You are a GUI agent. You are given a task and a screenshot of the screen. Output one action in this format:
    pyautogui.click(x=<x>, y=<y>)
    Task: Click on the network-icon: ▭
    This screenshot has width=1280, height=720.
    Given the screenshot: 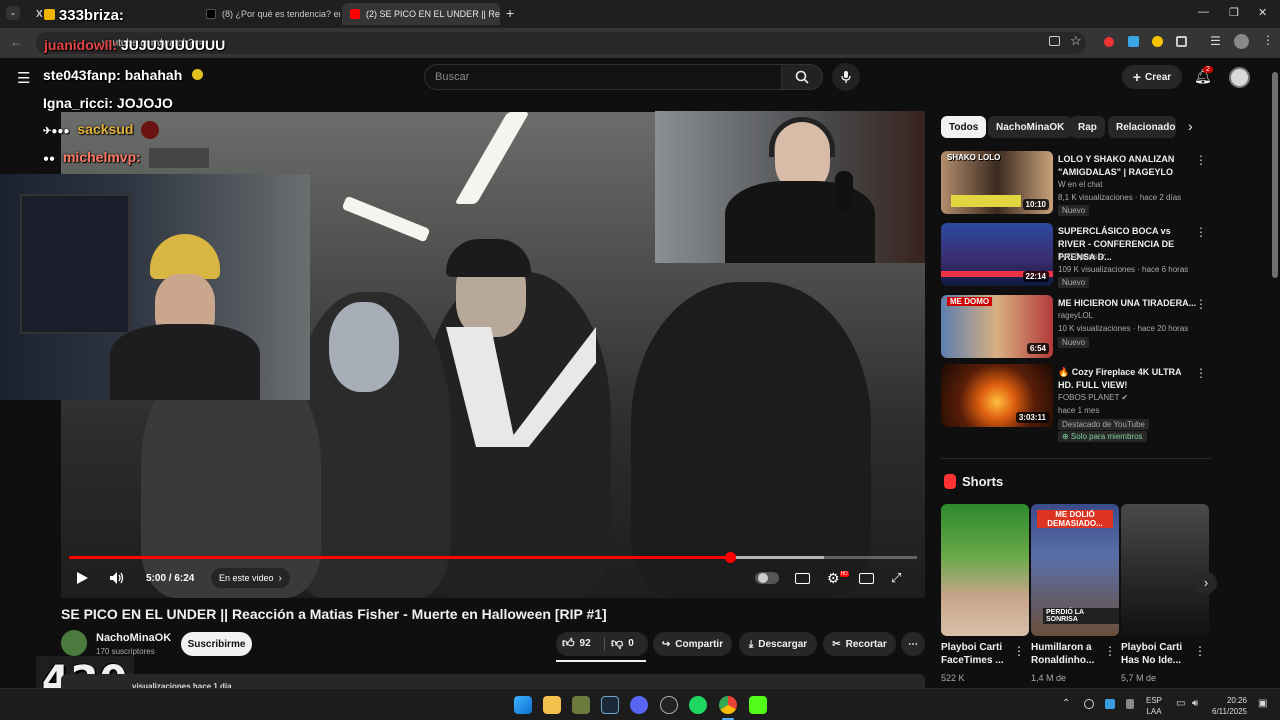 What is the action you would take?
    pyautogui.click(x=1180, y=703)
    